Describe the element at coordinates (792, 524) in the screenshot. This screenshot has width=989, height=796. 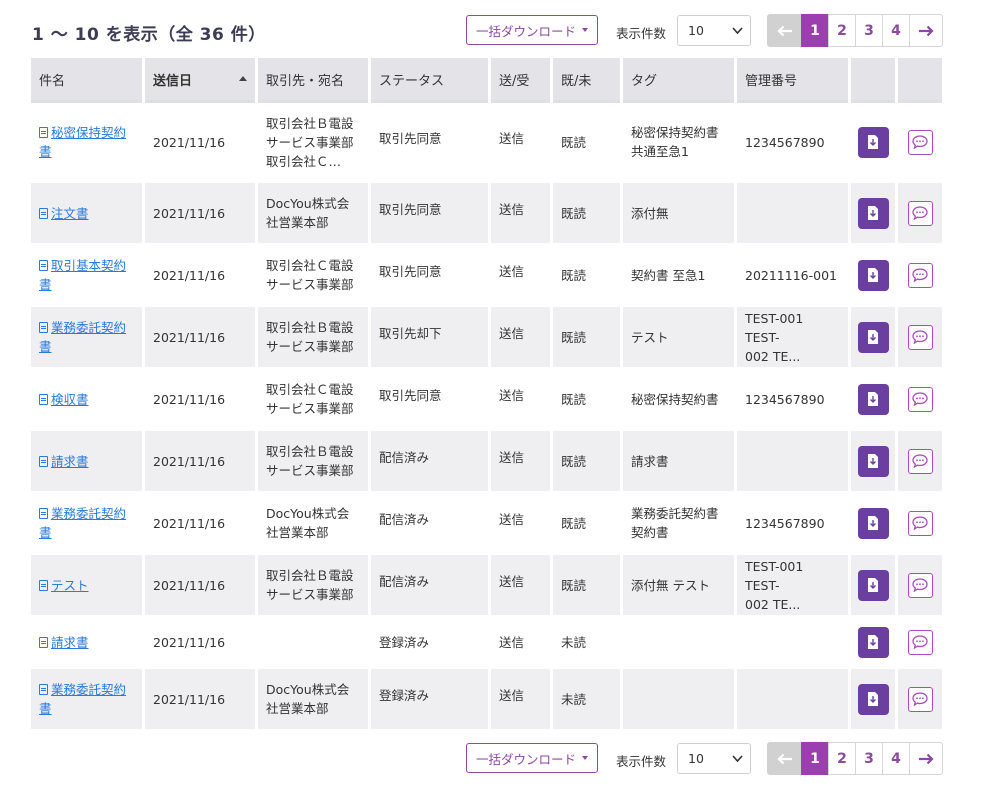
I see `cell-mgmt-number: 1234567890` at that location.